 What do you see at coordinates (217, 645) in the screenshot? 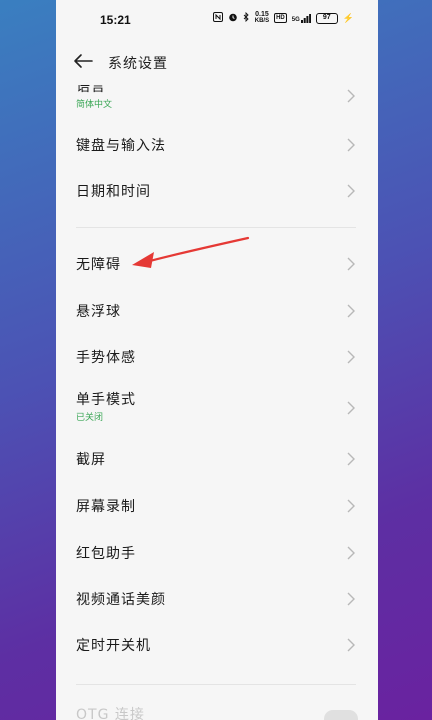
I see `settings-item-scheduled-power: 定时开关机` at bounding box center [217, 645].